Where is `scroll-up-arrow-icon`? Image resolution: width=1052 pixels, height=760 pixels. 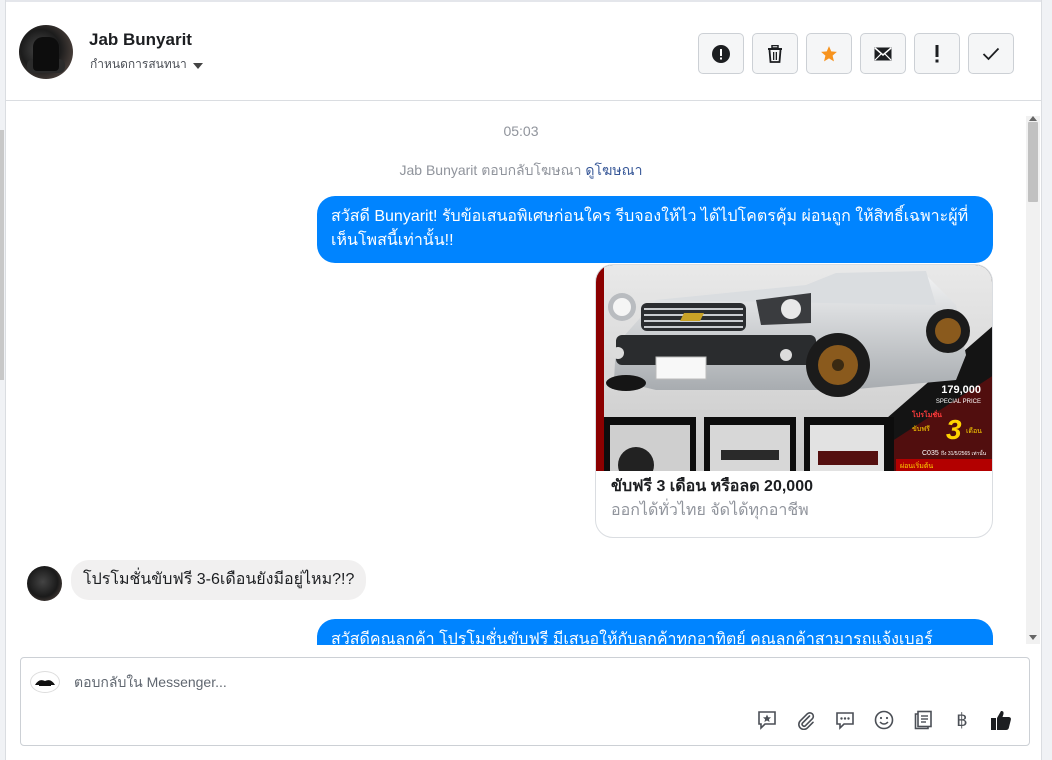
scroll-up-arrow-icon is located at coordinates (1033, 118).